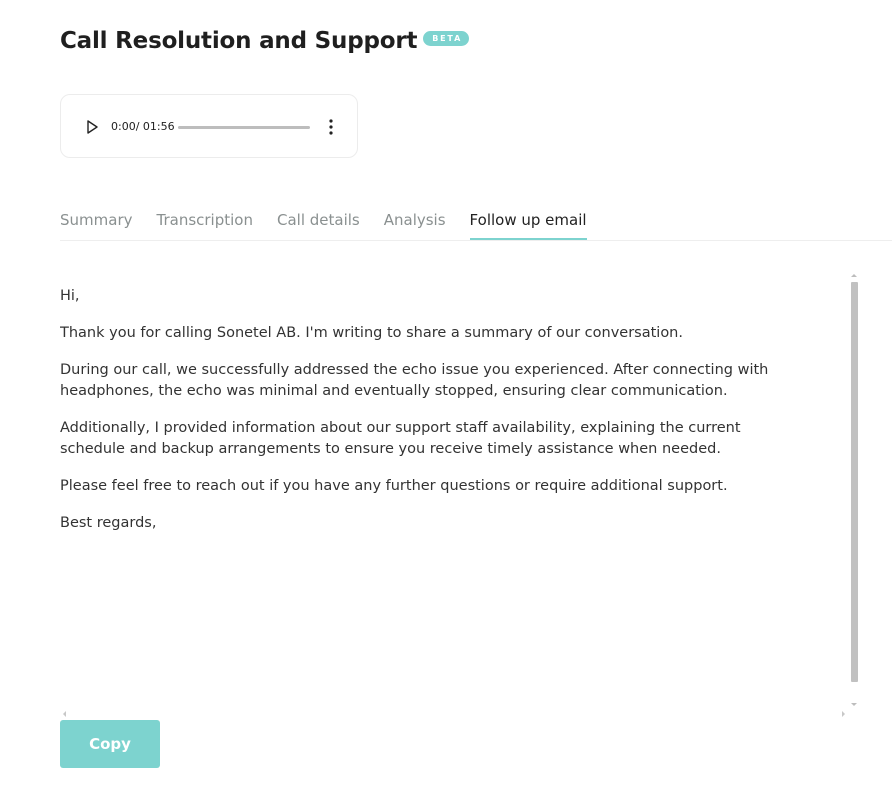  I want to click on scroll-left-icon, so click(64, 714).